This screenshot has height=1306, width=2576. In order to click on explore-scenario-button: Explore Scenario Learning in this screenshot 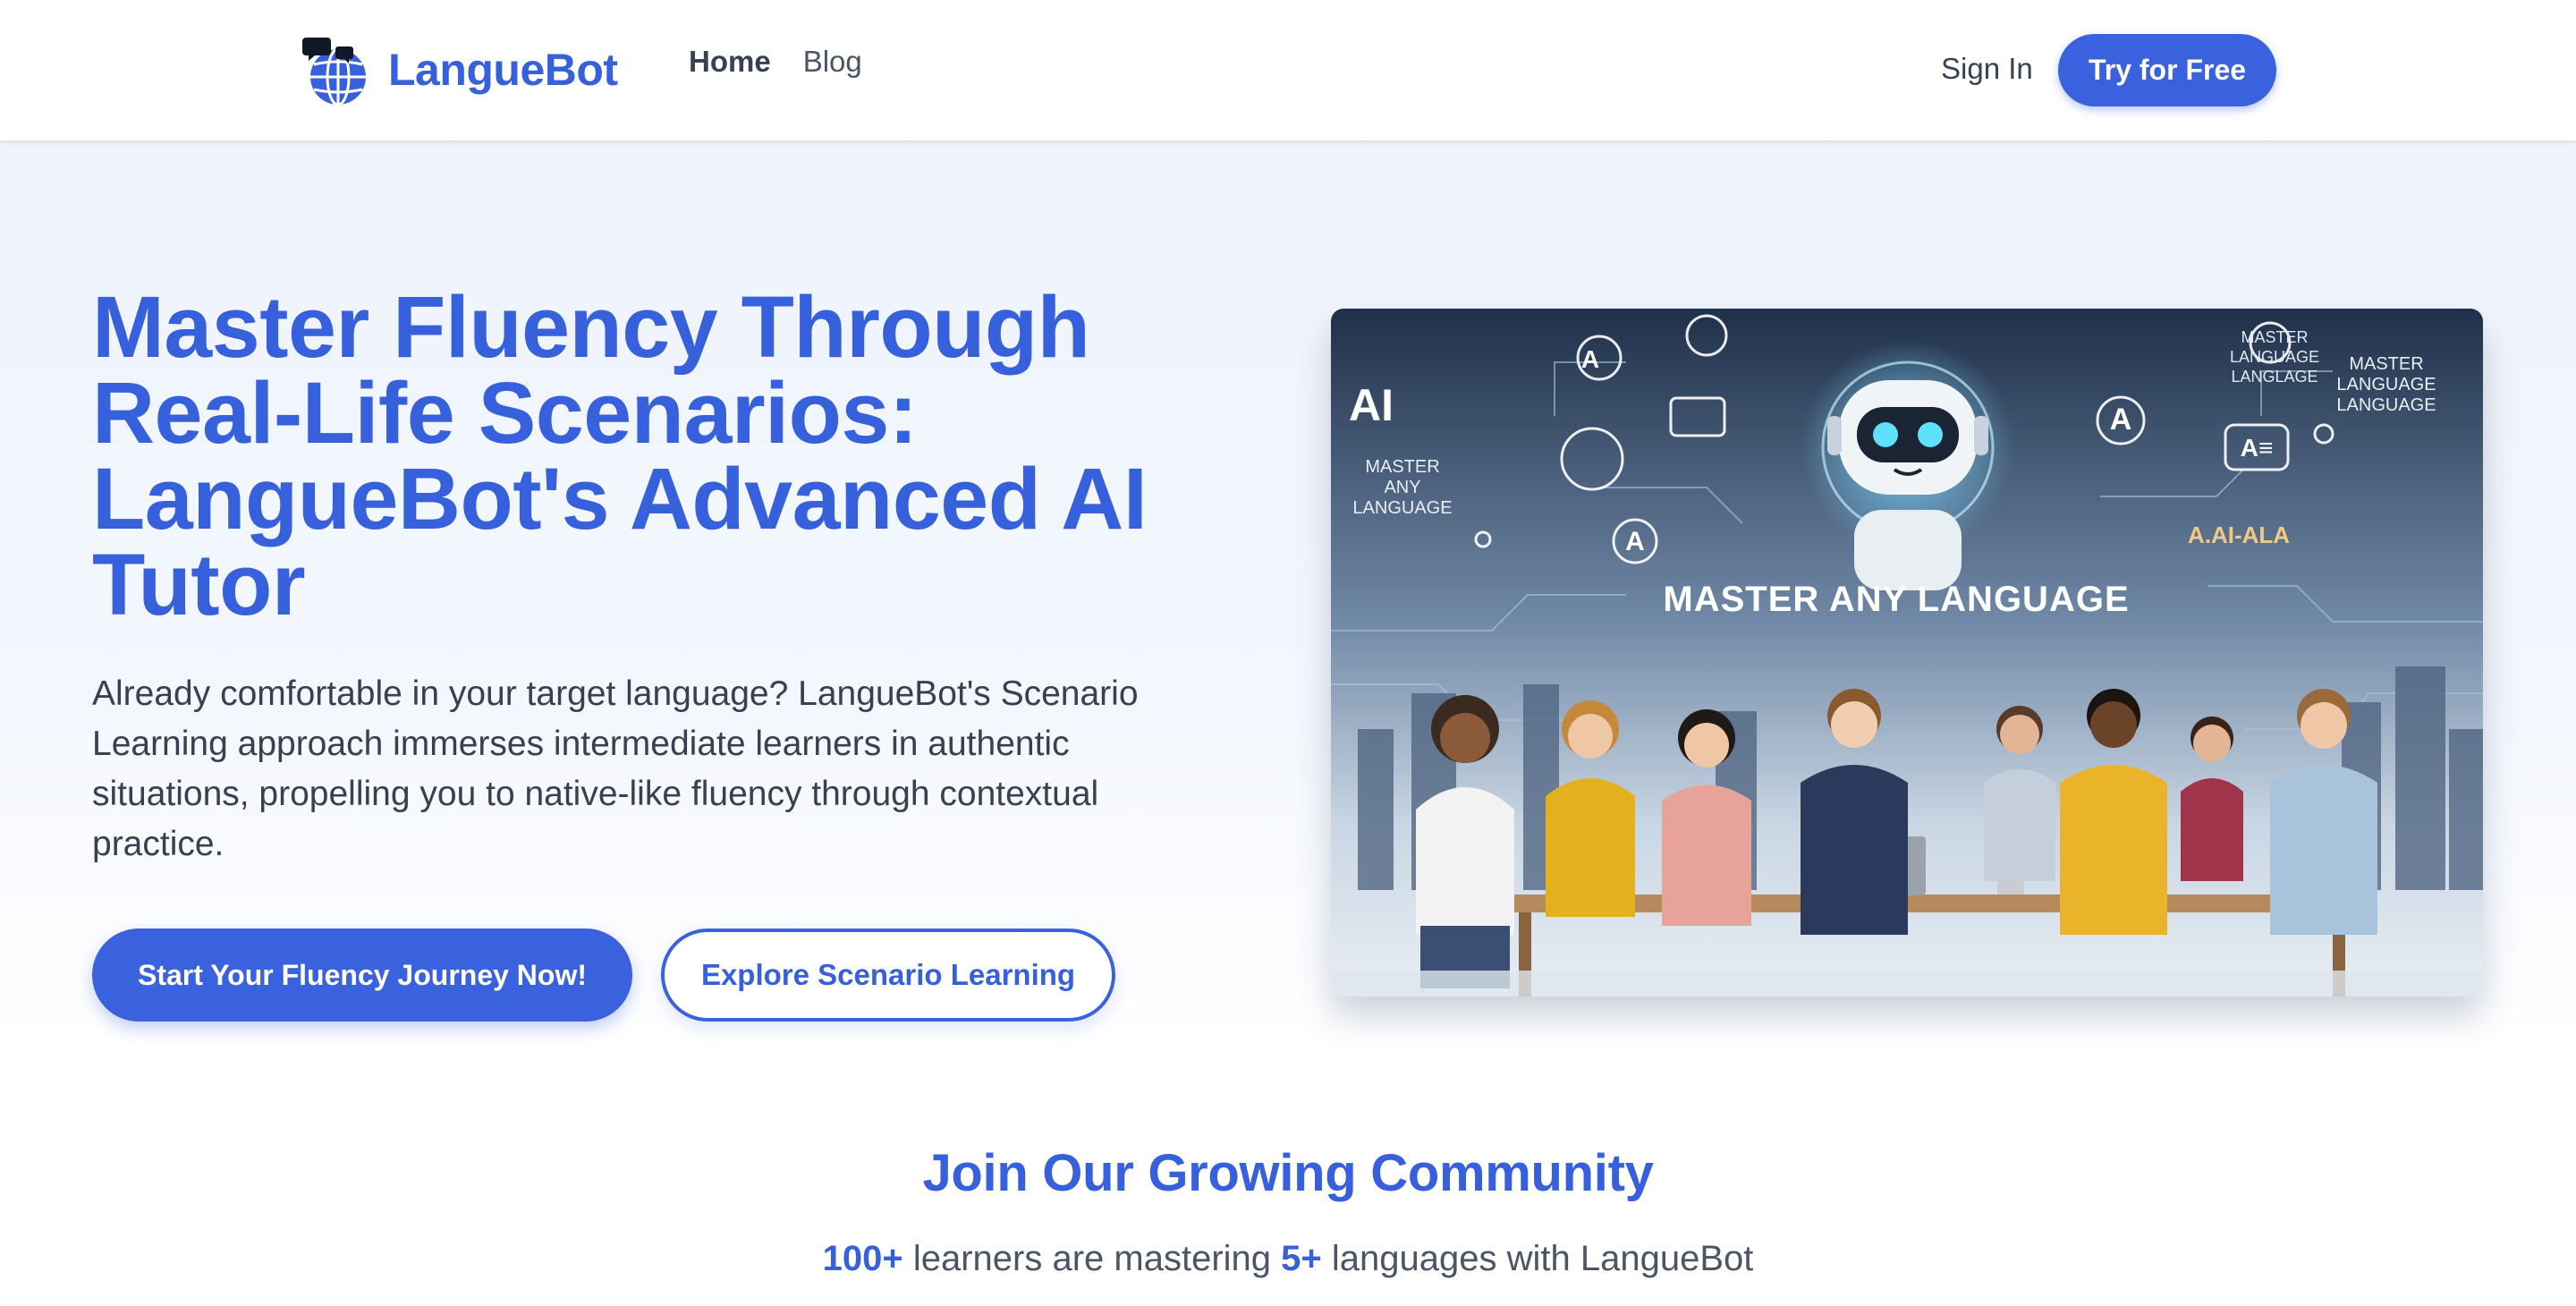, I will do `click(888, 975)`.